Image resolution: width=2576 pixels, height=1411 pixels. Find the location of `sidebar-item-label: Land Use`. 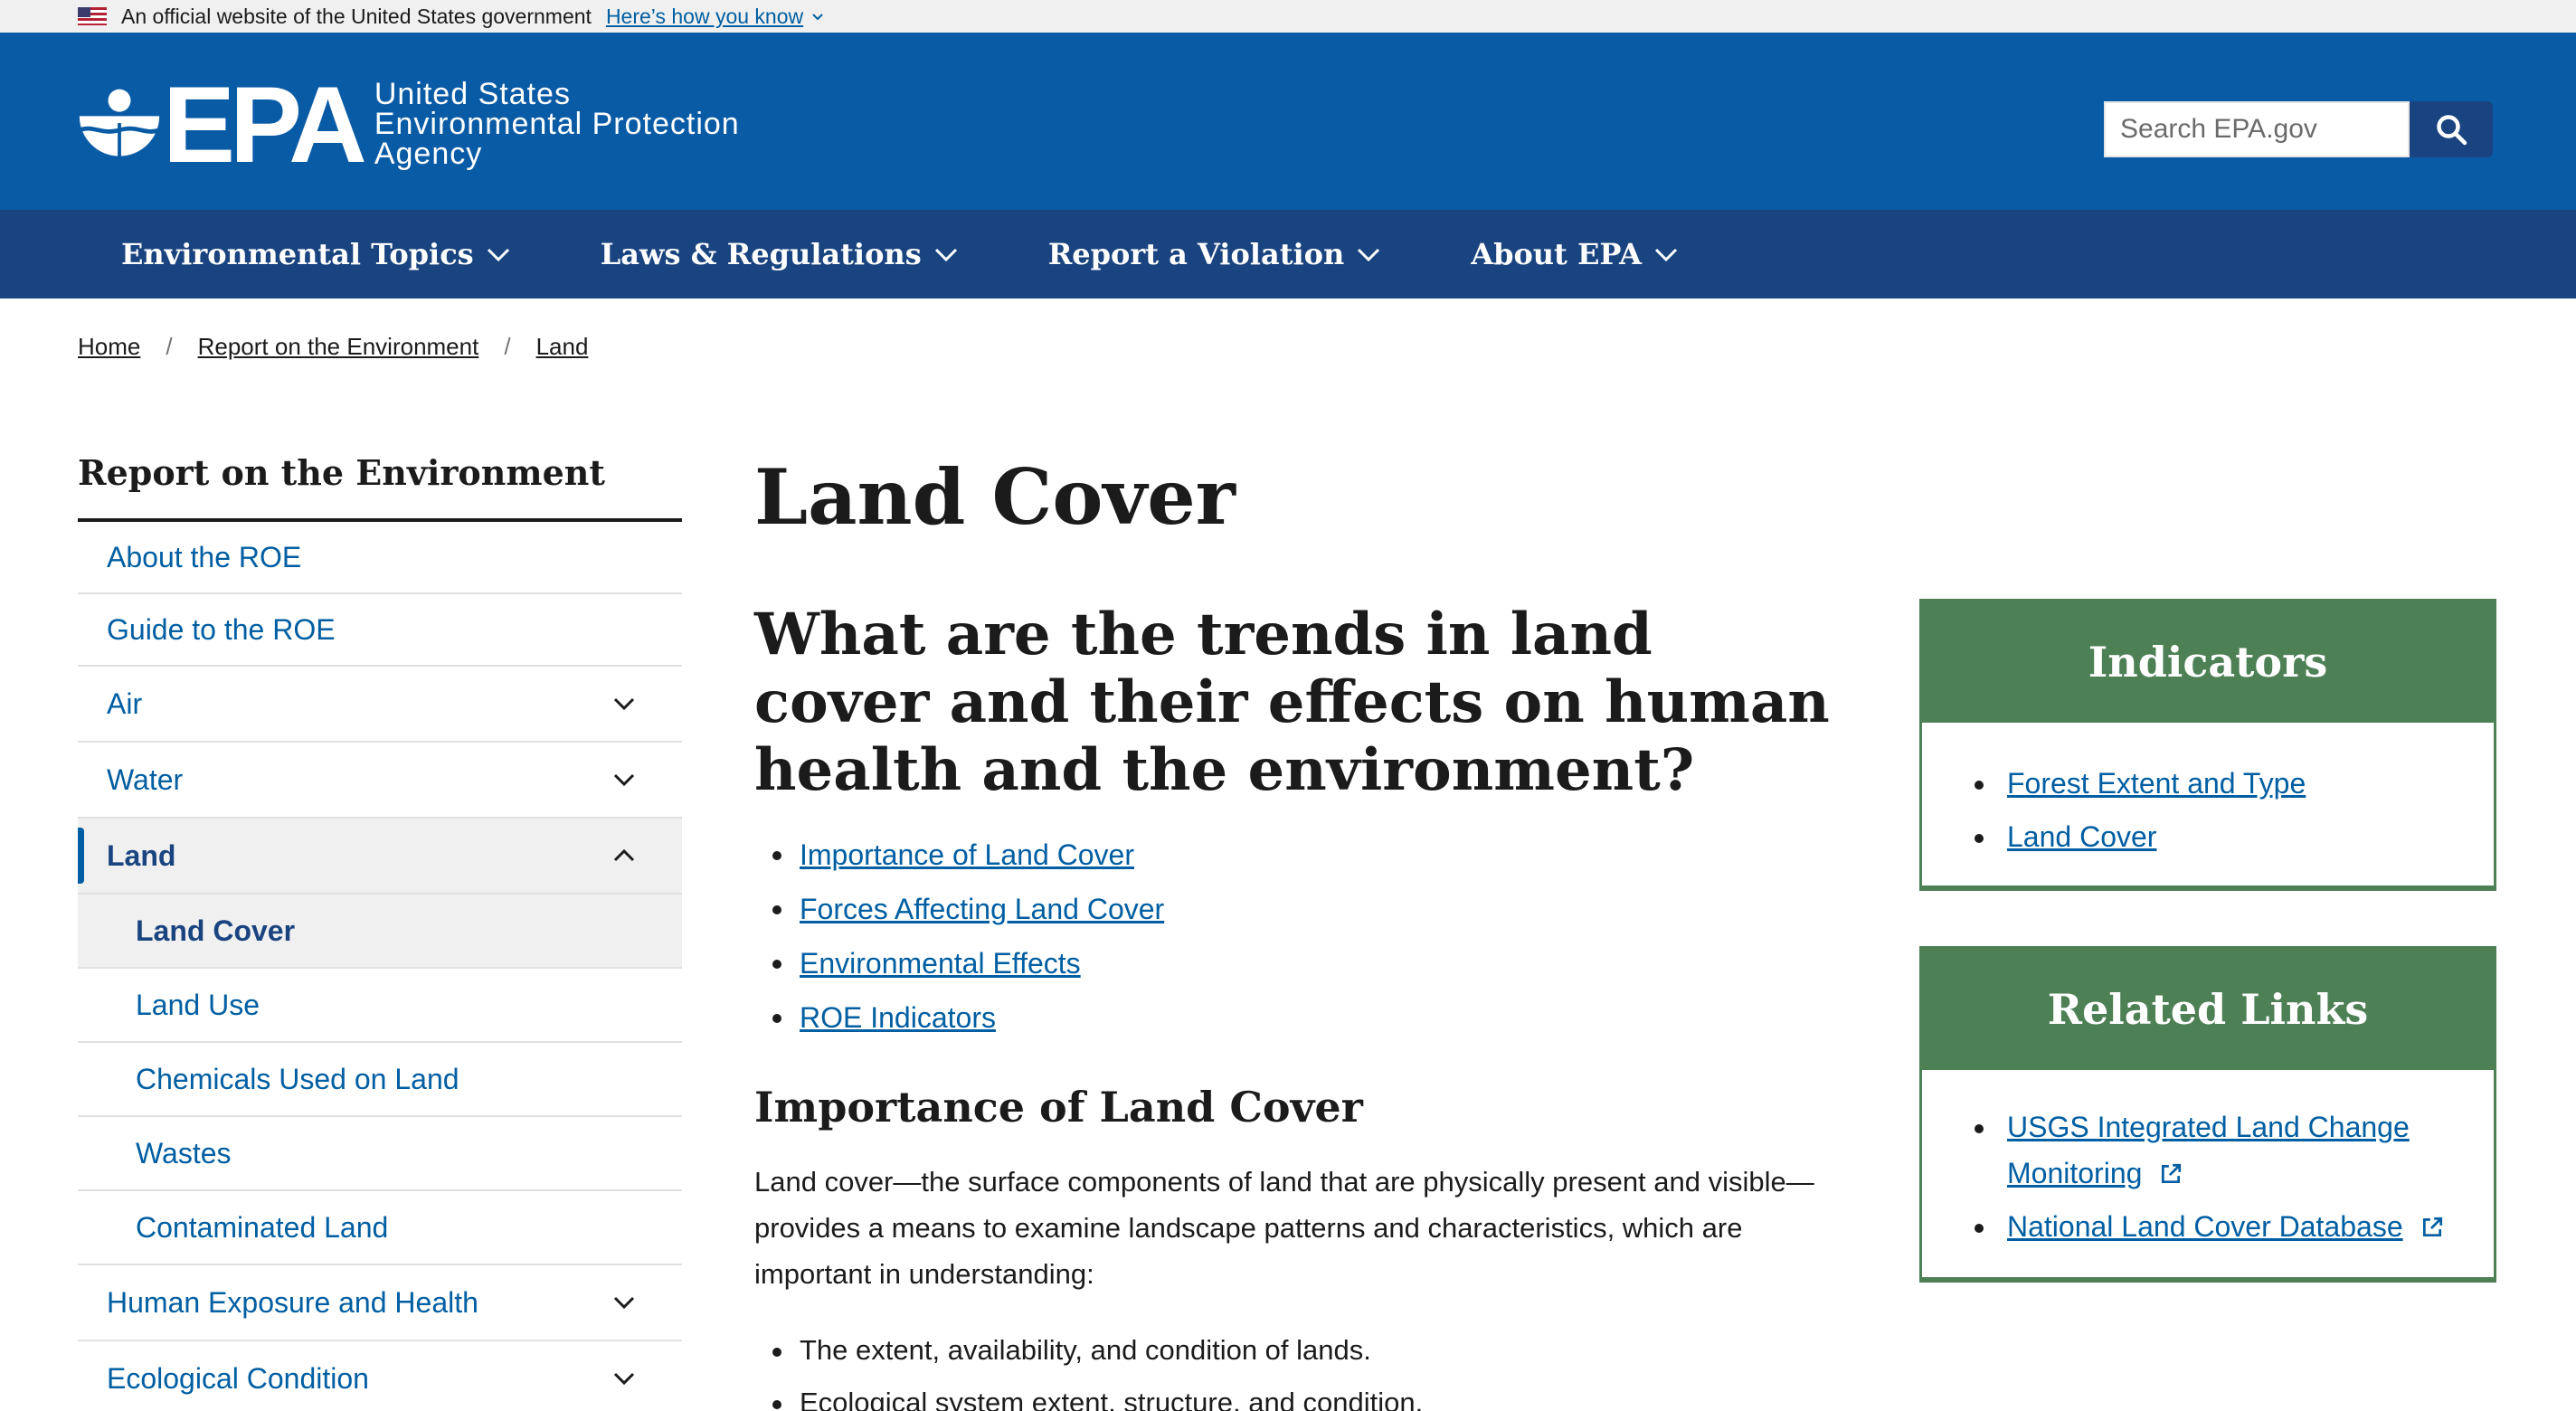

sidebar-item-label: Land Use is located at coordinates (198, 1004).